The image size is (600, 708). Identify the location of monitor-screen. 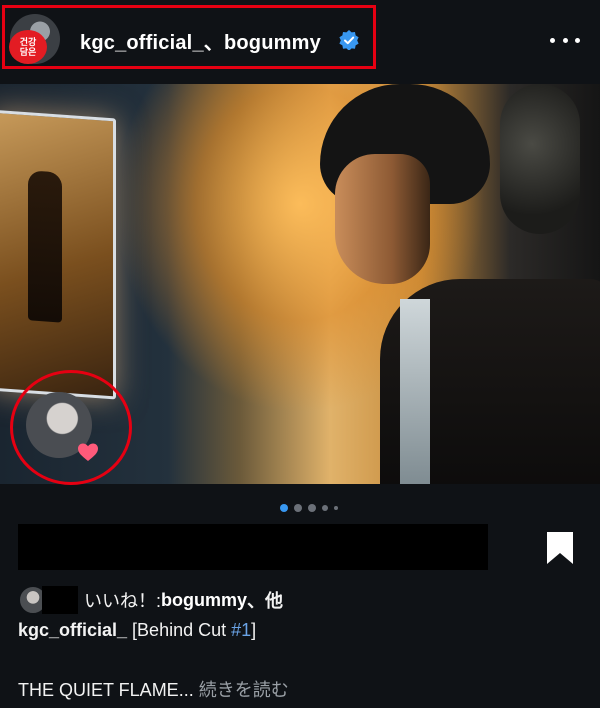
(58, 254).